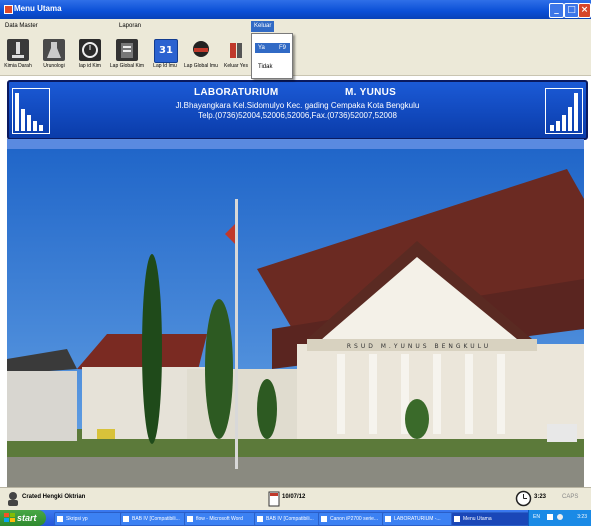 The height and width of the screenshot is (526, 591). What do you see at coordinates (236, 50) in the screenshot?
I see `exit-icon` at bounding box center [236, 50].